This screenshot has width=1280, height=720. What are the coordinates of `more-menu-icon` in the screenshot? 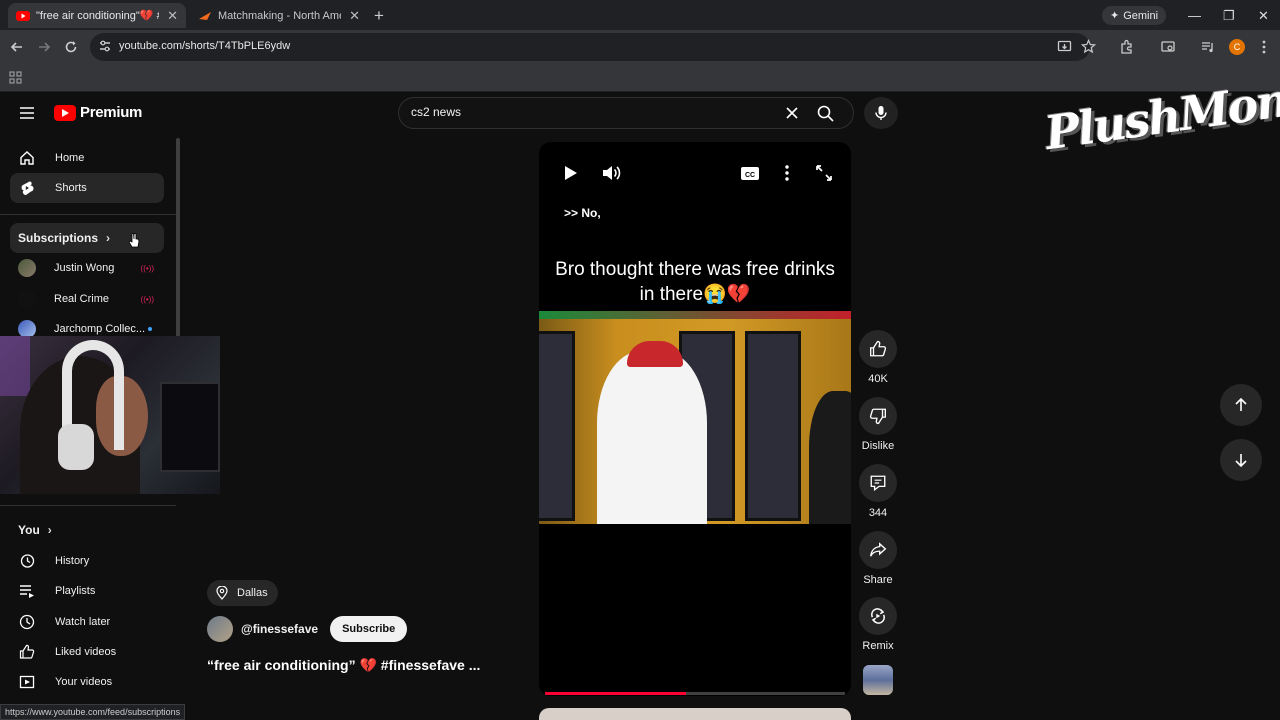 It's located at (1264, 47).